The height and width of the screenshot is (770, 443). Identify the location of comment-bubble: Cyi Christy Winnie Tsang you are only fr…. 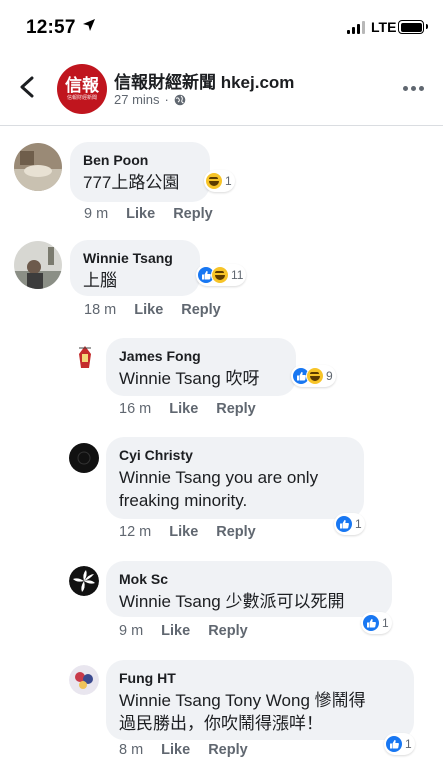
(235, 478).